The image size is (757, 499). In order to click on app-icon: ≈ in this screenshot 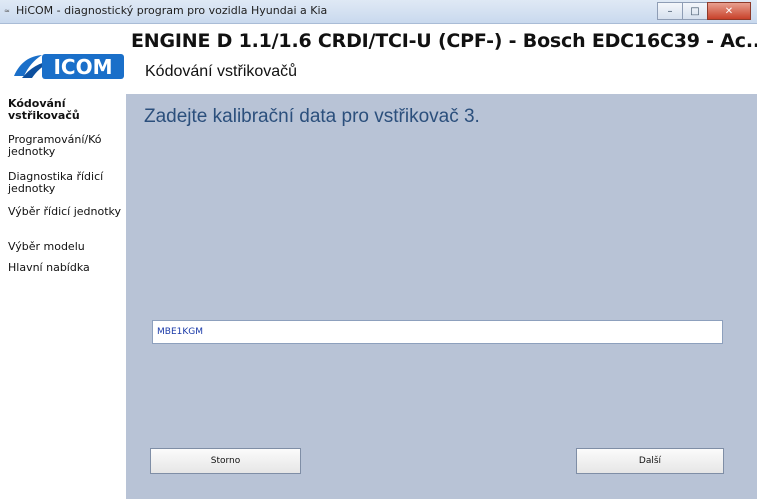, I will do `click(7, 11)`.